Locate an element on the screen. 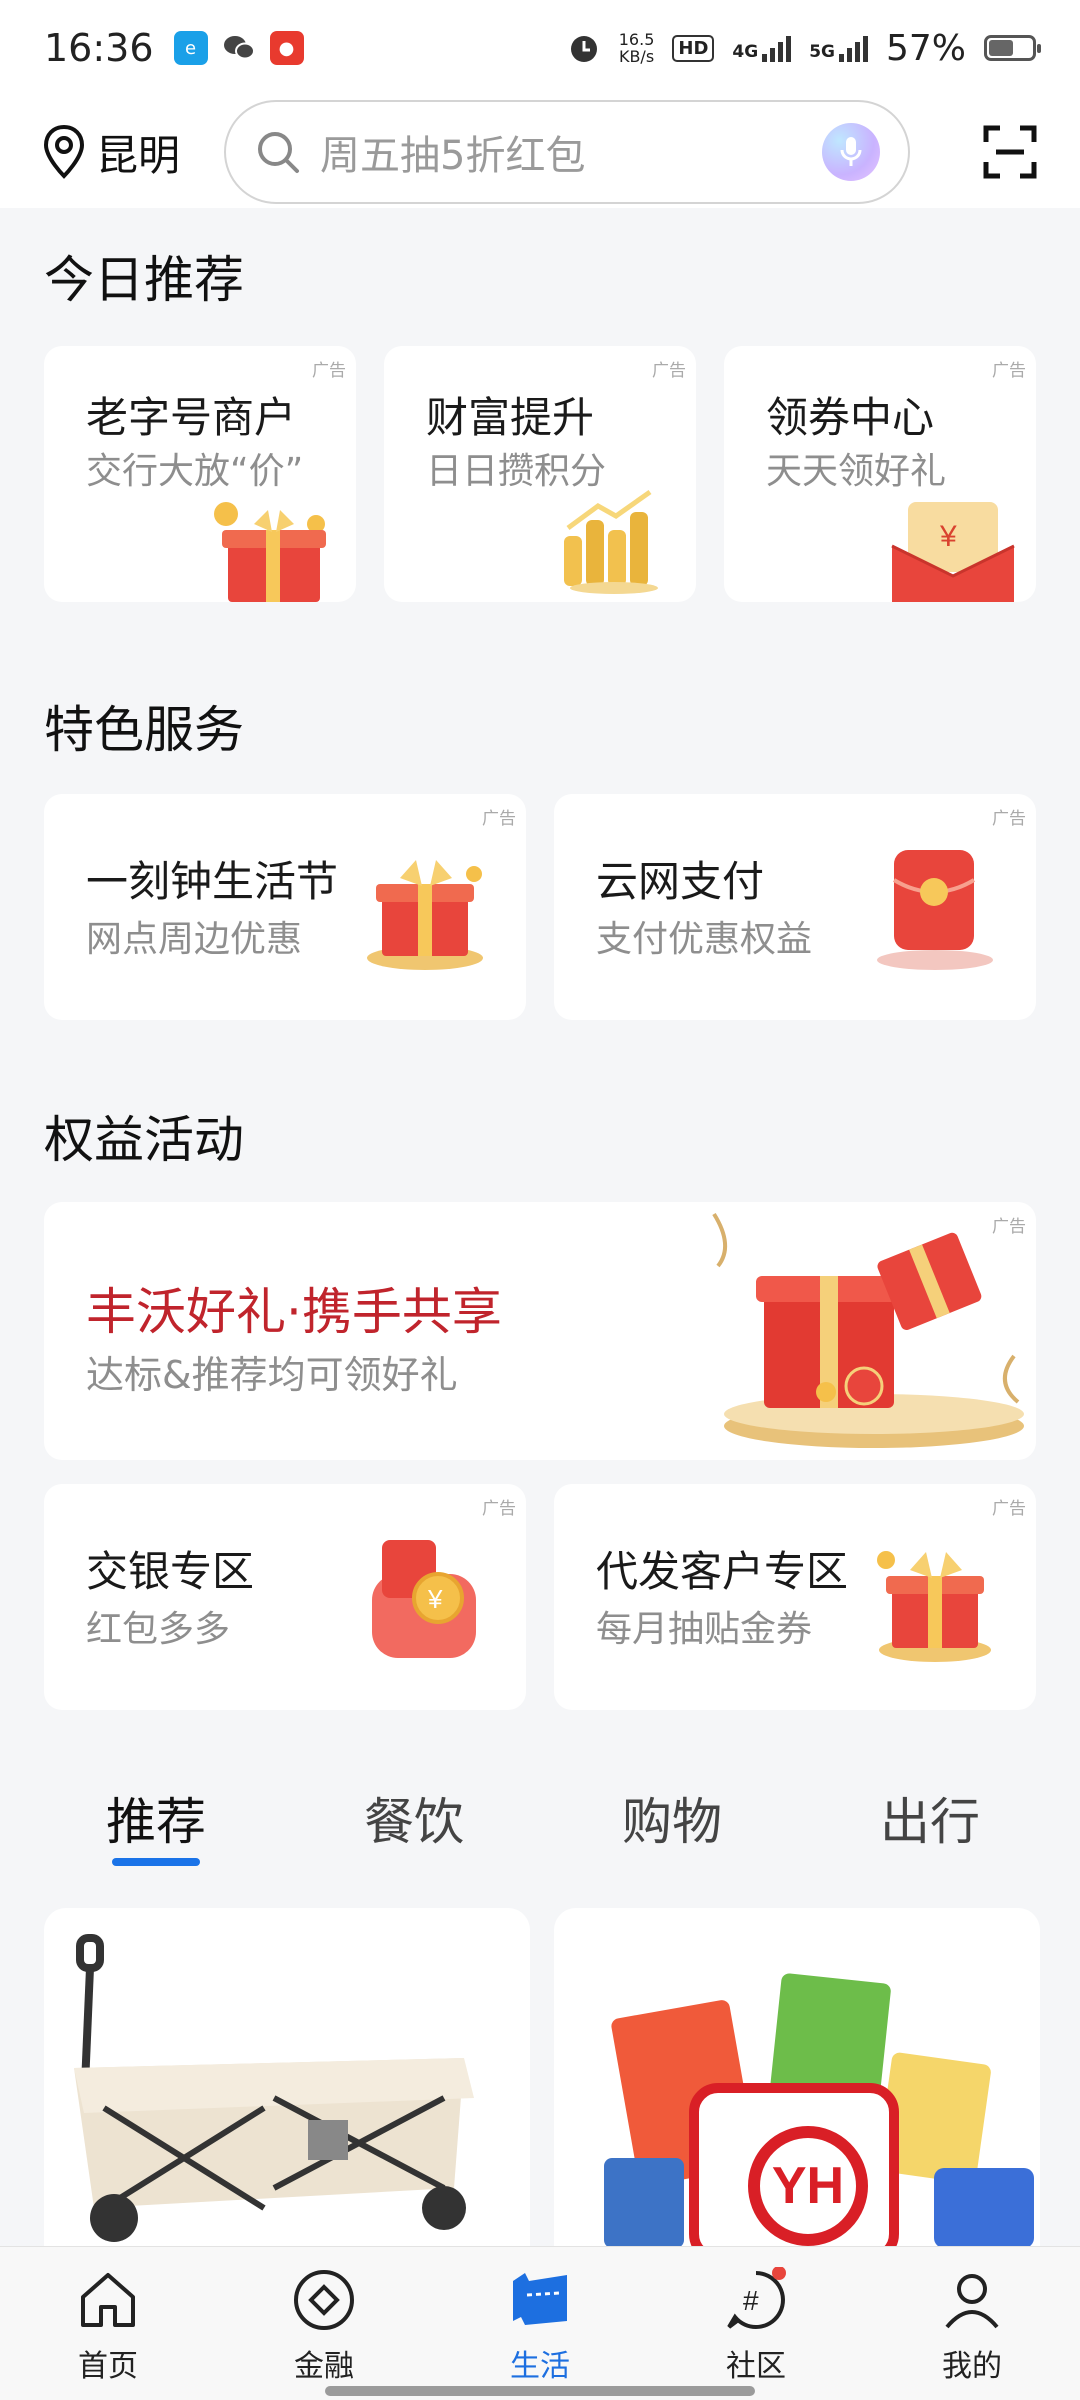  section-title-benefits: 权益活动 is located at coordinates (144, 1140).